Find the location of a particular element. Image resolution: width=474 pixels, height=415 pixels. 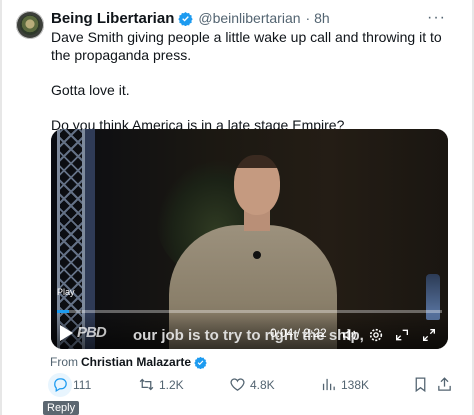

author-name: Being Libertarian is located at coordinates (112, 18).